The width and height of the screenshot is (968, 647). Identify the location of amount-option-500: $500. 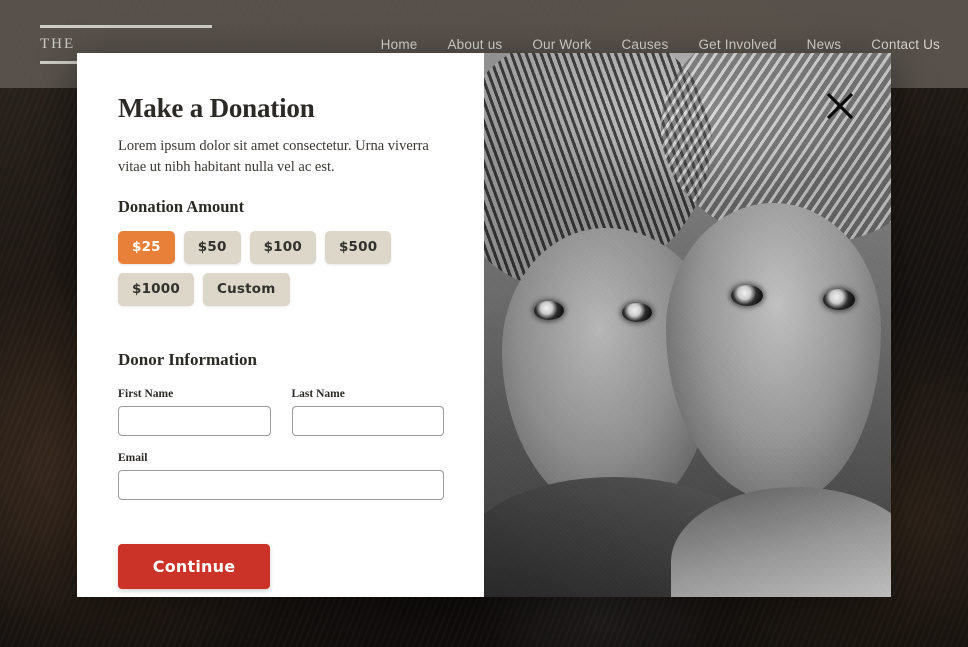
(358, 247).